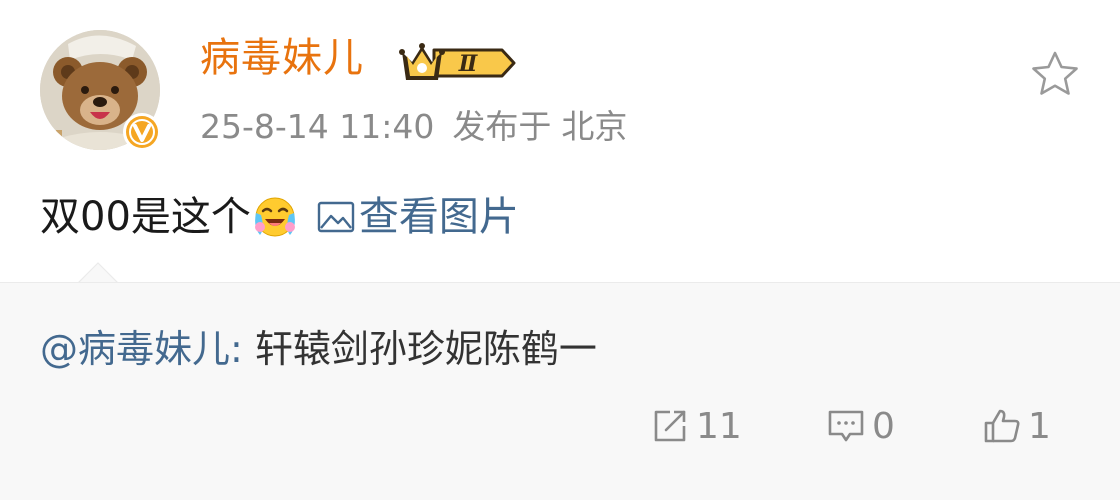 The height and width of the screenshot is (500, 1120). I want to click on thumbs-up-icon, so click(1002, 426).